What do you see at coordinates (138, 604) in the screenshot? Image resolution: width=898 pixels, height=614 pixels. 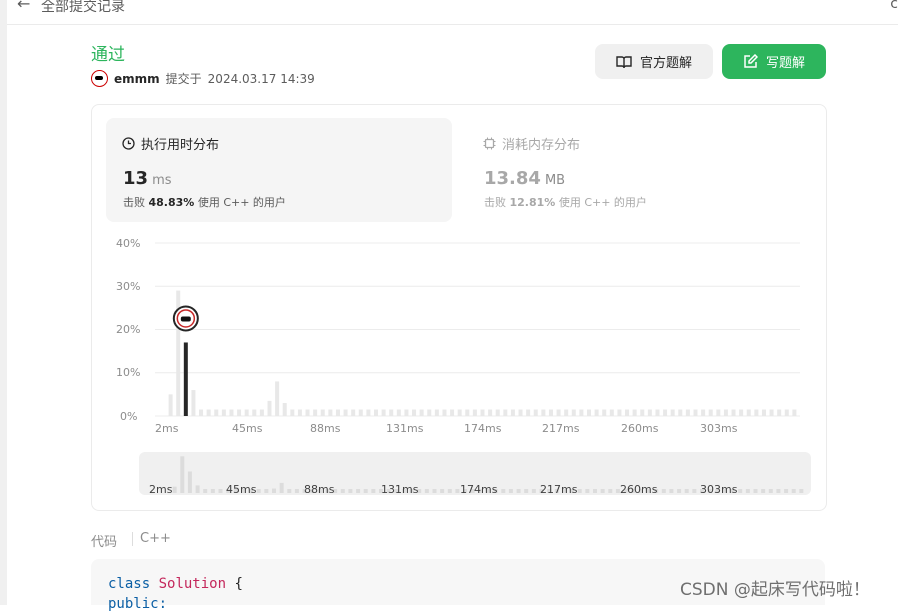 I see `code-access-specifier: public:` at bounding box center [138, 604].